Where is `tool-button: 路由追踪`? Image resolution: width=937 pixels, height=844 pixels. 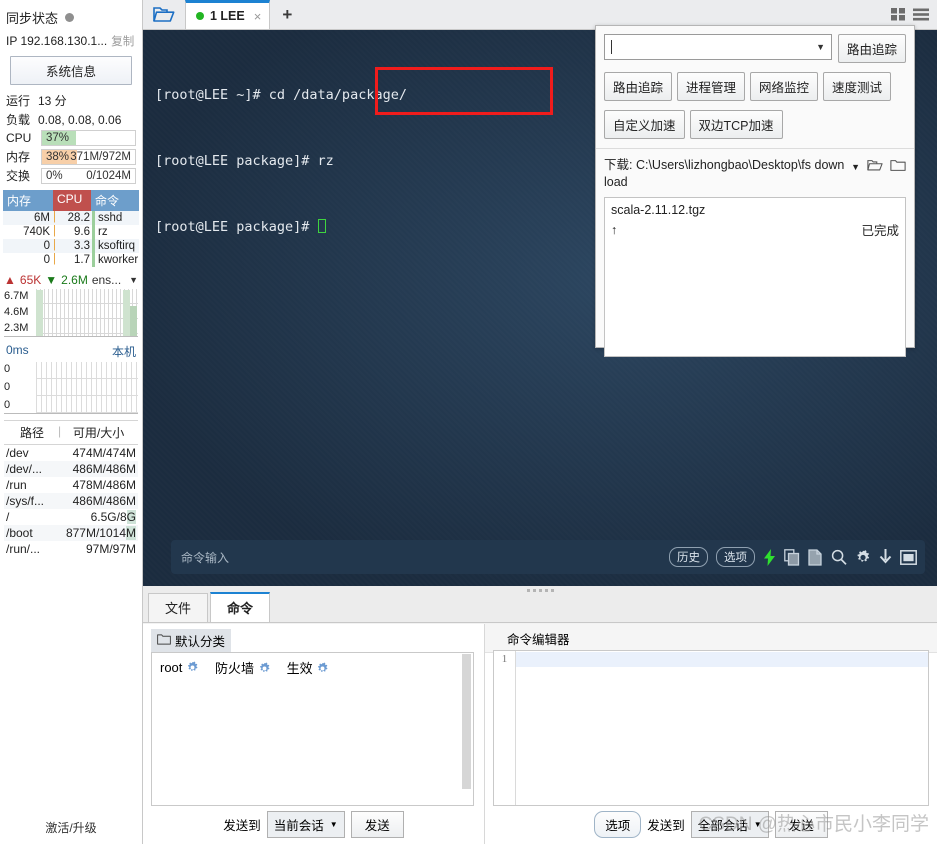
tool-button: 路由追踪 is located at coordinates (638, 86).